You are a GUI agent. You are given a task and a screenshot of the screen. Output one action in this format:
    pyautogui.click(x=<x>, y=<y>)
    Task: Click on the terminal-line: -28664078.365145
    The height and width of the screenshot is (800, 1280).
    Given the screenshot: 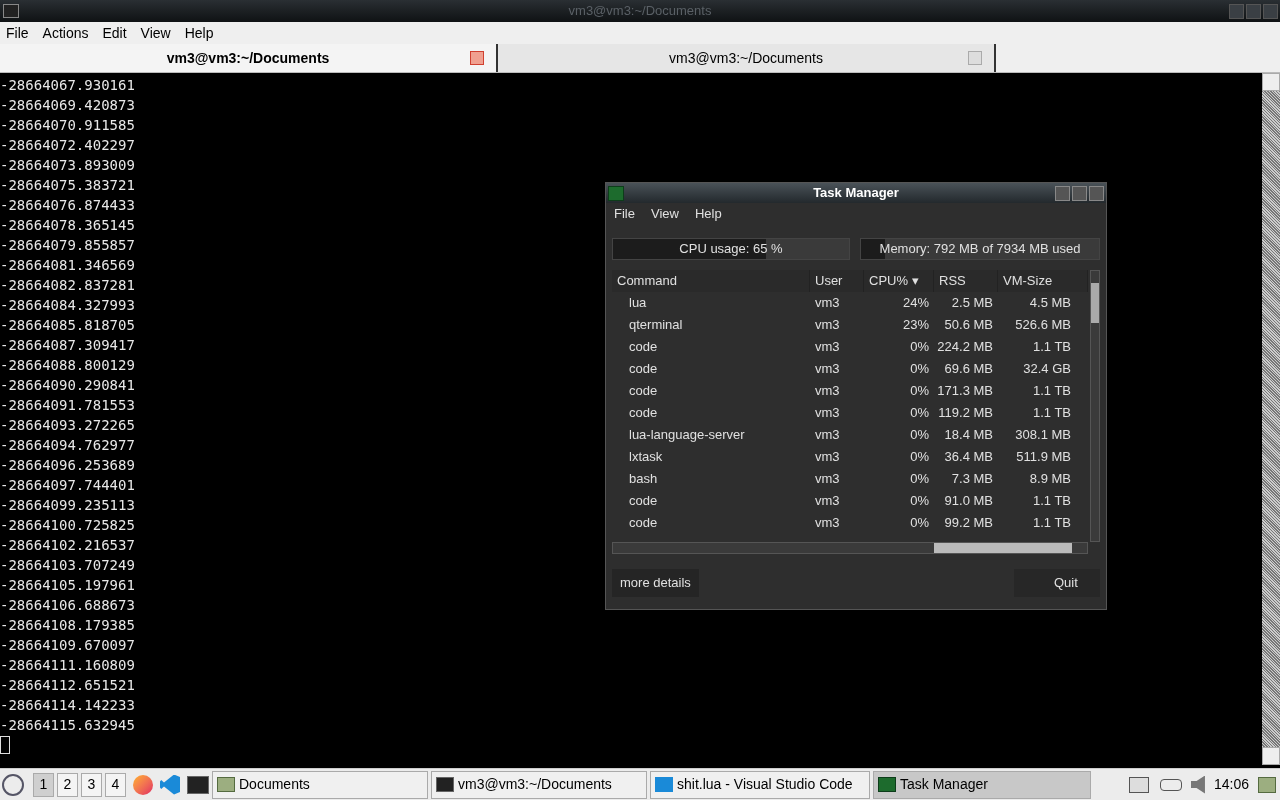 What is the action you would take?
    pyautogui.click(x=67, y=225)
    